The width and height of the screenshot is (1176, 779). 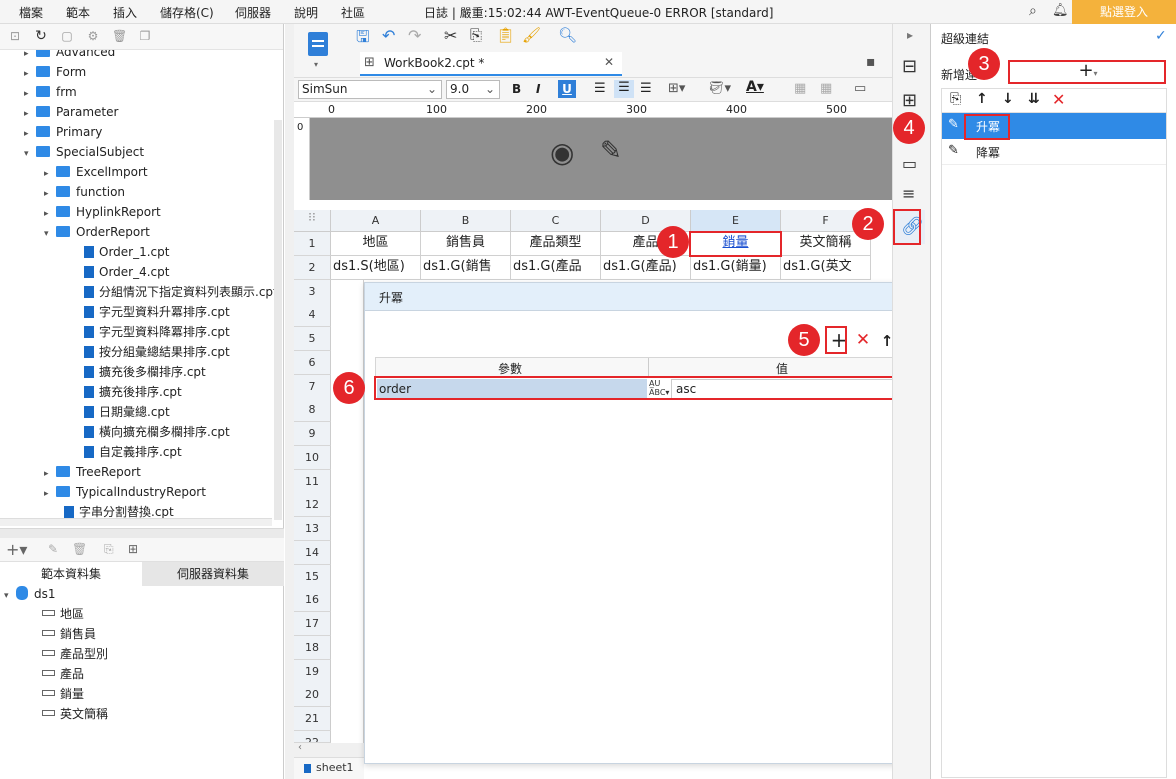 What do you see at coordinates (414, 35) in the screenshot?
I see `redo-icon: ↷` at bounding box center [414, 35].